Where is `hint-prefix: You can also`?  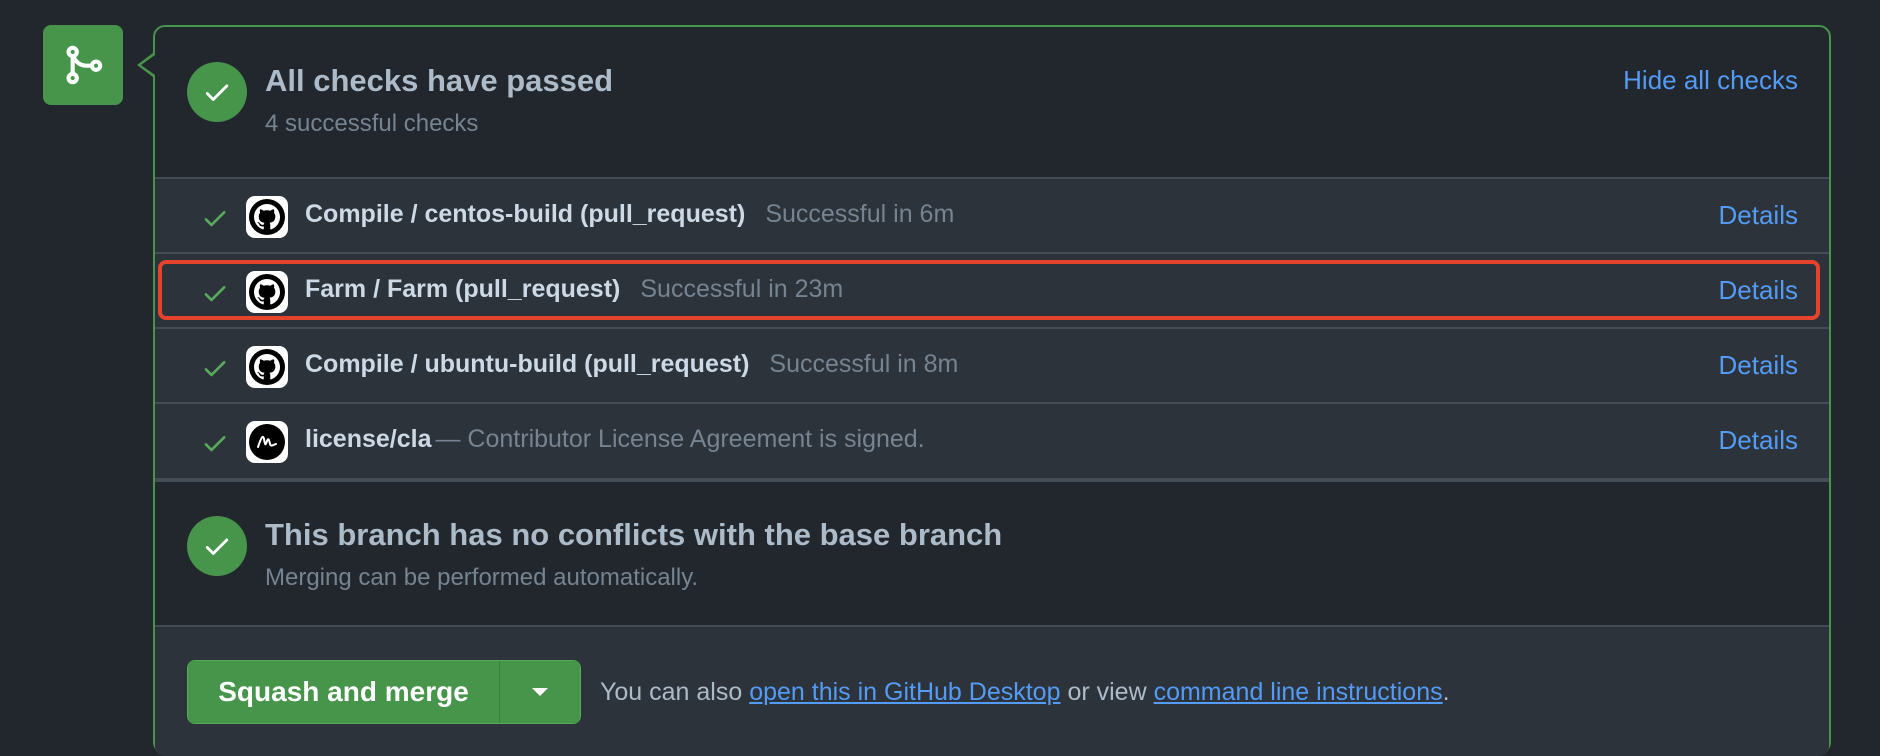
hint-prefix: You can also is located at coordinates (671, 692).